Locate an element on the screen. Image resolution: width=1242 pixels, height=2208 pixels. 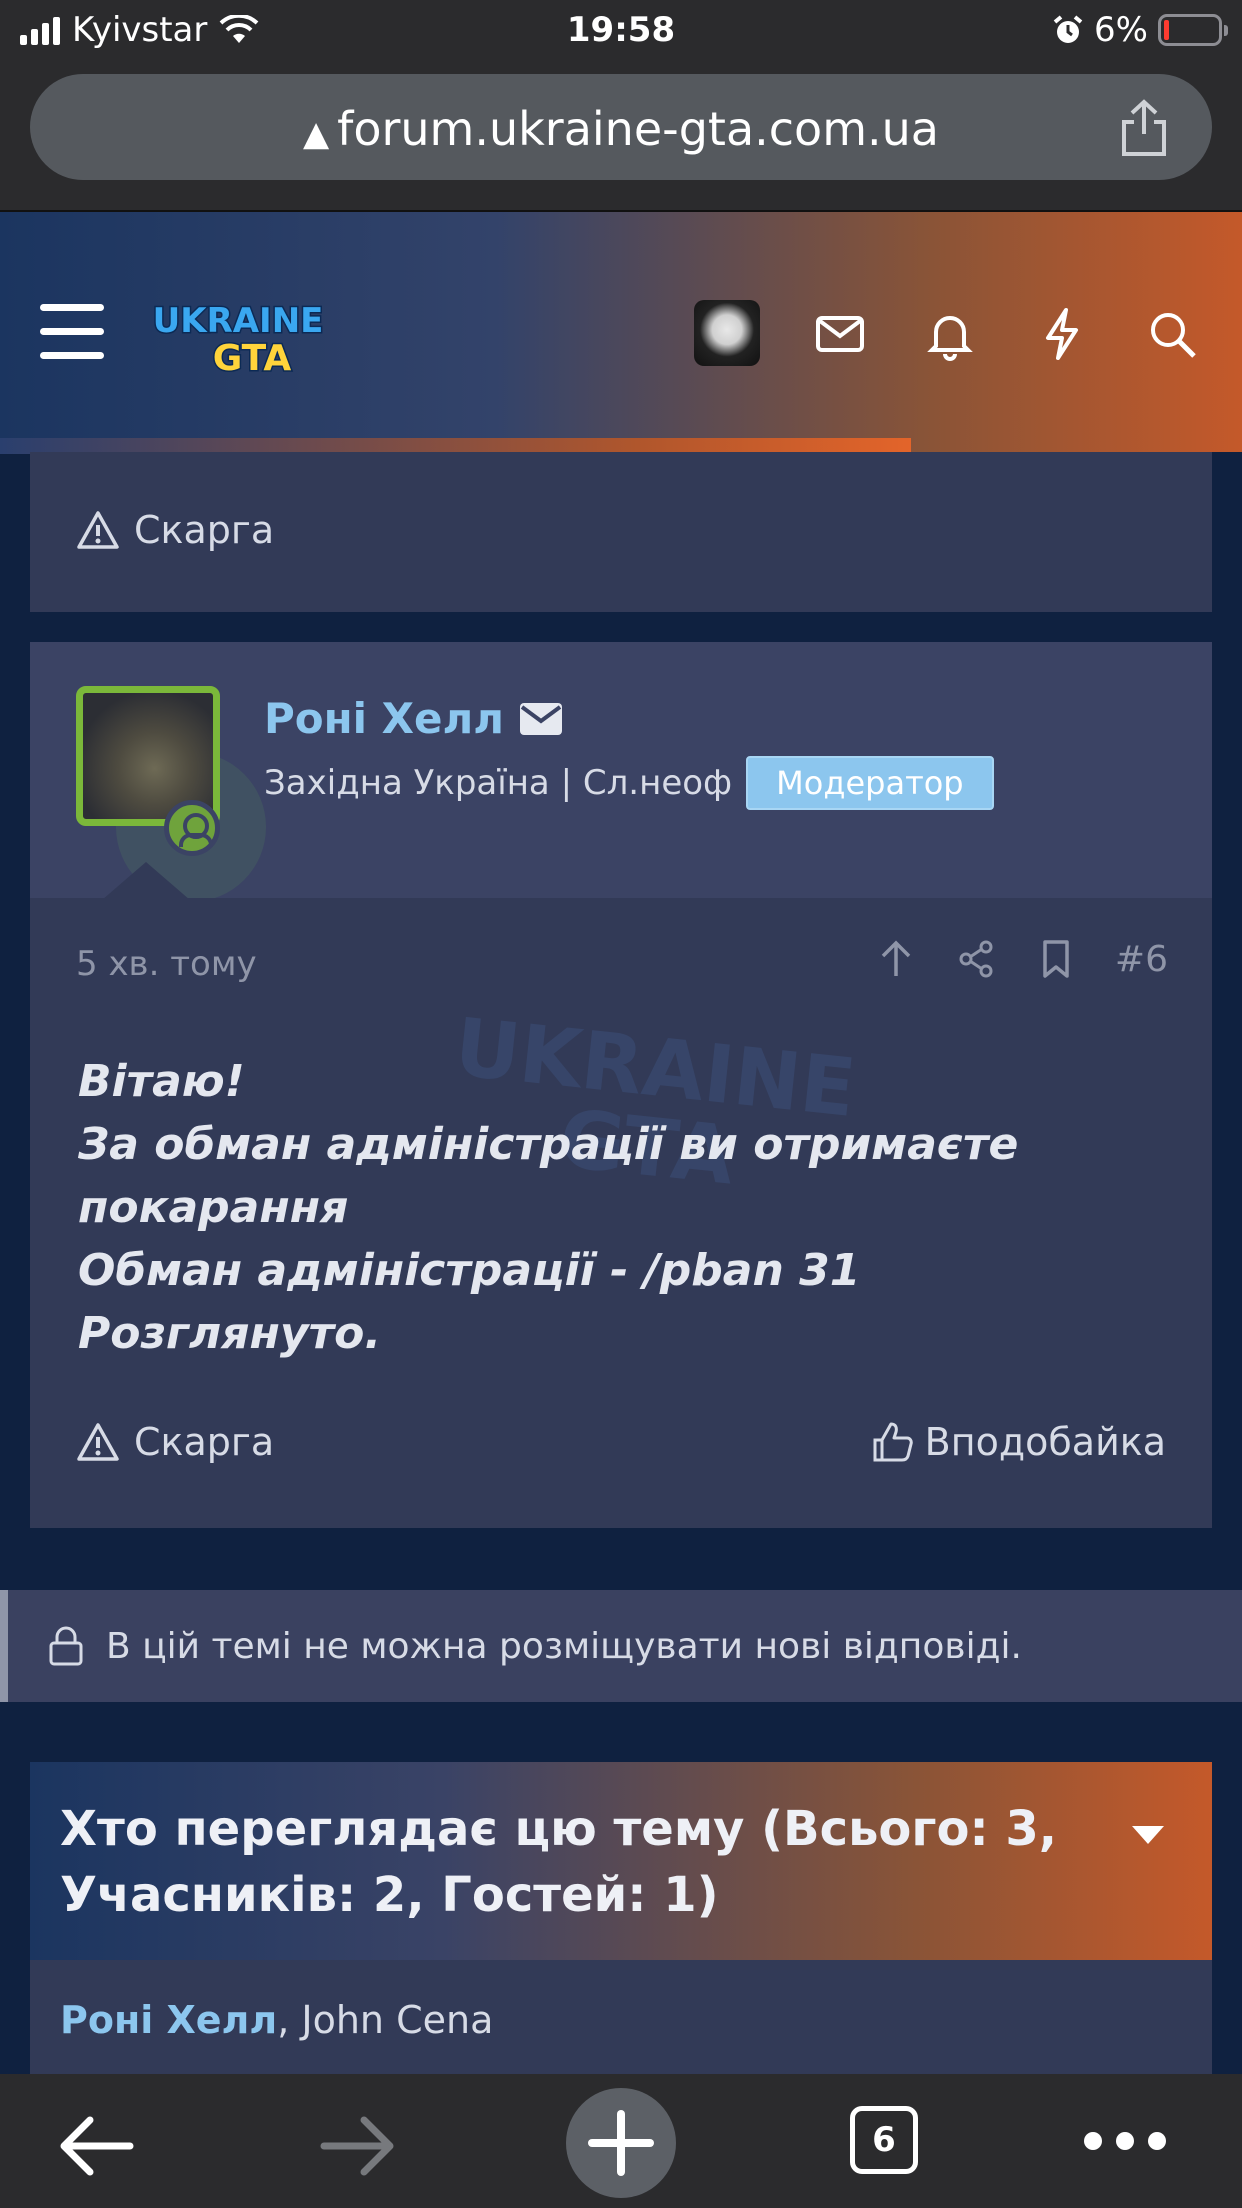
like-button: Вподобайка is located at coordinates (1018, 1442).